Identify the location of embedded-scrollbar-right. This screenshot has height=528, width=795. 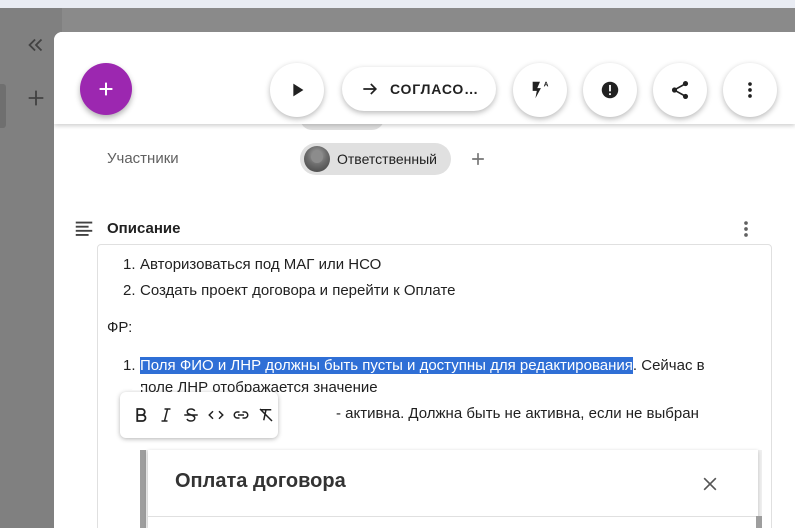
(759, 522).